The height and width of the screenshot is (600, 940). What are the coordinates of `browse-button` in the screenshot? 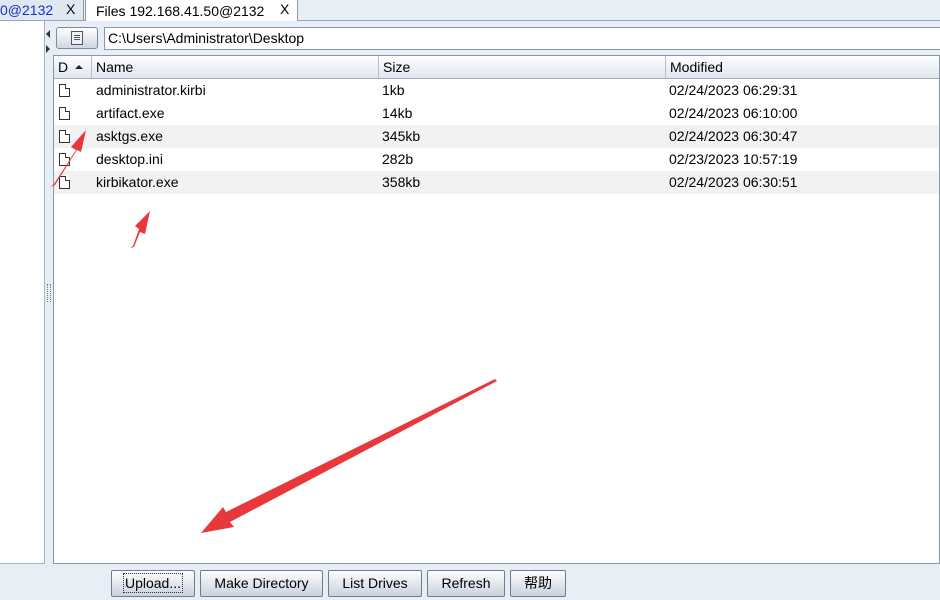 It's located at (77, 38).